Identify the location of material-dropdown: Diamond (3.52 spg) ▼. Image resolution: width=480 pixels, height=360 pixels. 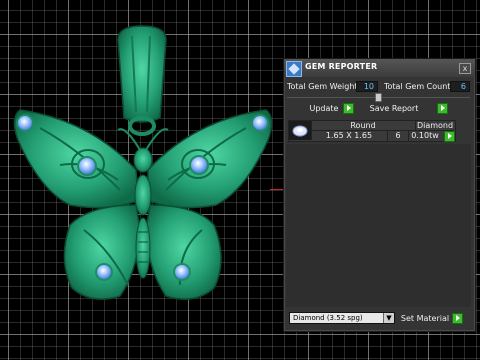
(342, 318).